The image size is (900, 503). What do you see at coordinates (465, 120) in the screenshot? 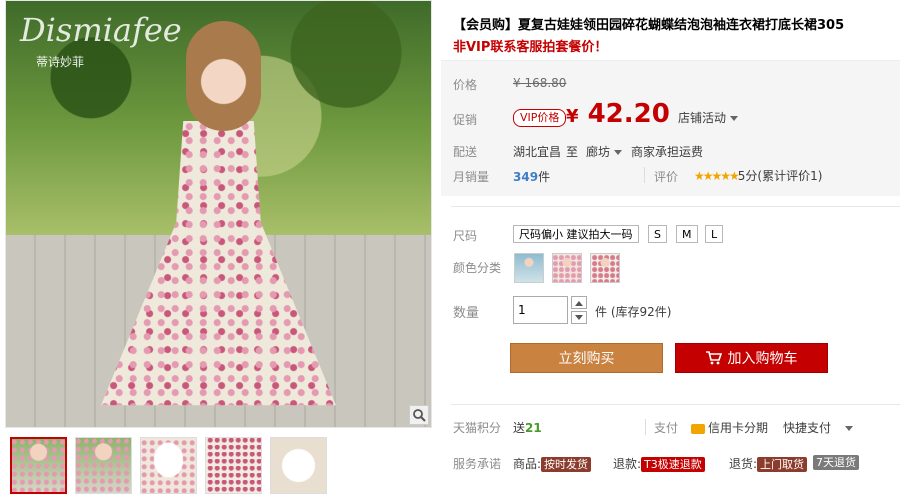
I see `promo-label: 促销` at bounding box center [465, 120].